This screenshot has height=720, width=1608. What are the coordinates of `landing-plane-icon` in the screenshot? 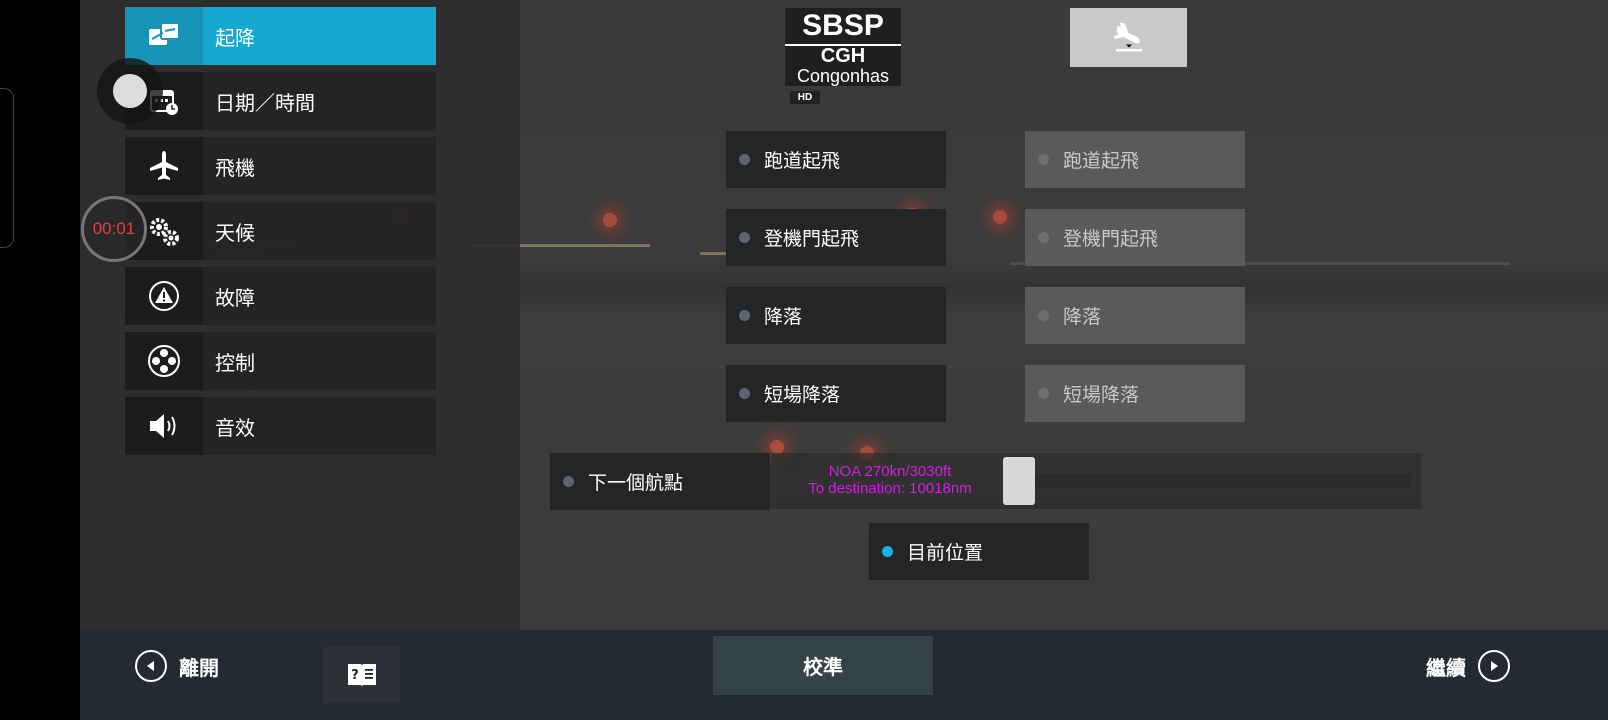 It's located at (1127, 36).